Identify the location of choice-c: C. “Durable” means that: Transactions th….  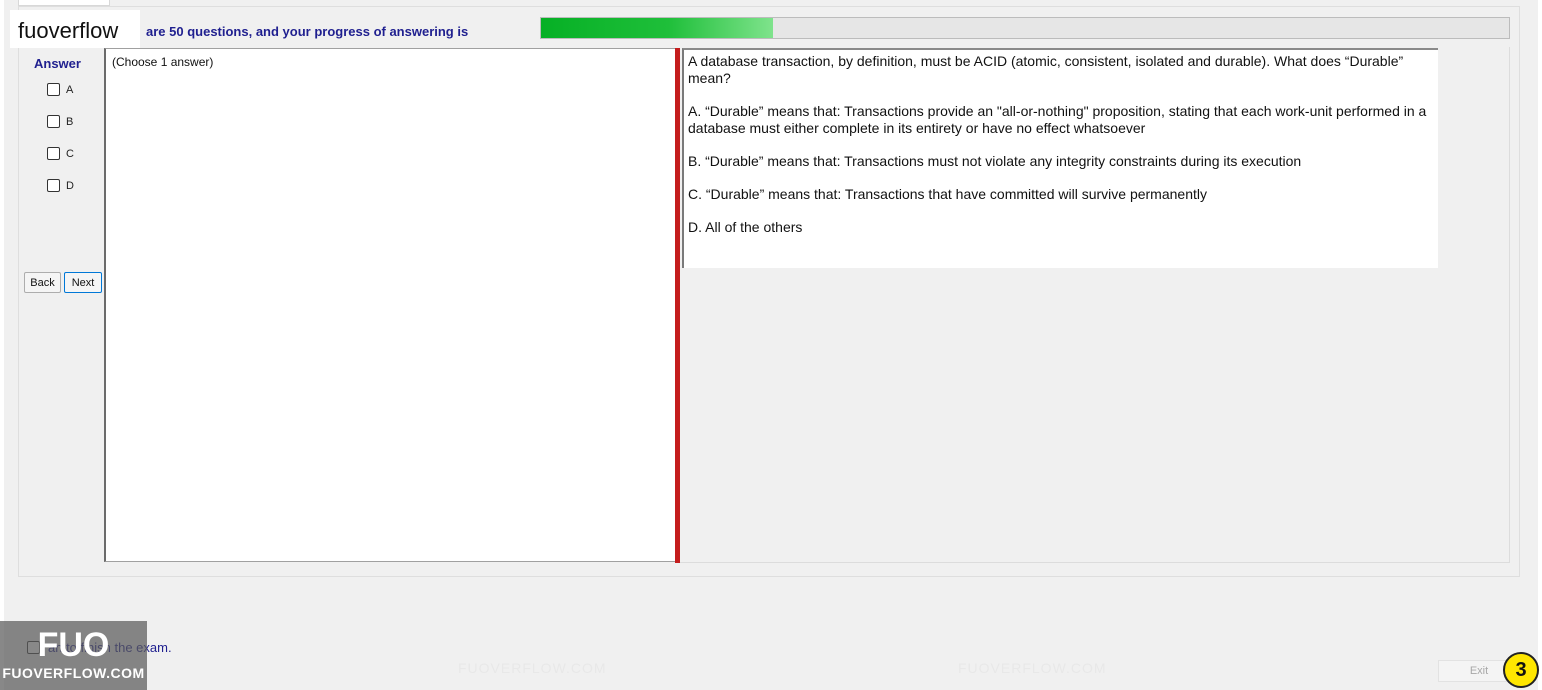
(947, 194).